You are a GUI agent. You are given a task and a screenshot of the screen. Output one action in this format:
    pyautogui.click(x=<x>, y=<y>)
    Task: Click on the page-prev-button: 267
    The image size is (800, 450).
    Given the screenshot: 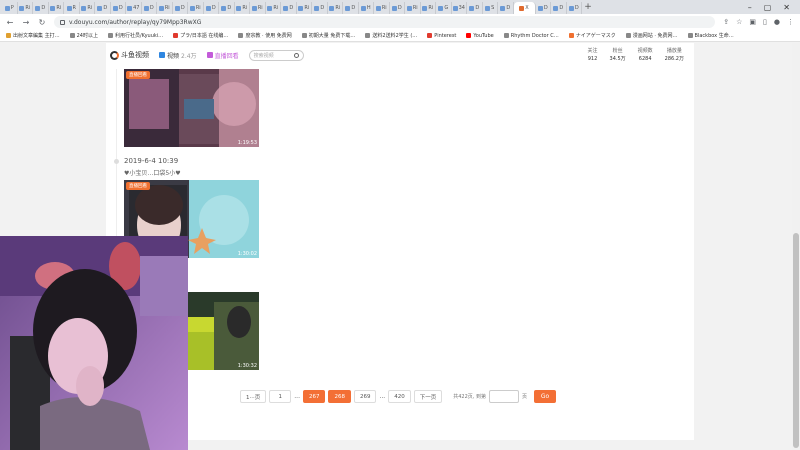 What is the action you would take?
    pyautogui.click(x=314, y=396)
    